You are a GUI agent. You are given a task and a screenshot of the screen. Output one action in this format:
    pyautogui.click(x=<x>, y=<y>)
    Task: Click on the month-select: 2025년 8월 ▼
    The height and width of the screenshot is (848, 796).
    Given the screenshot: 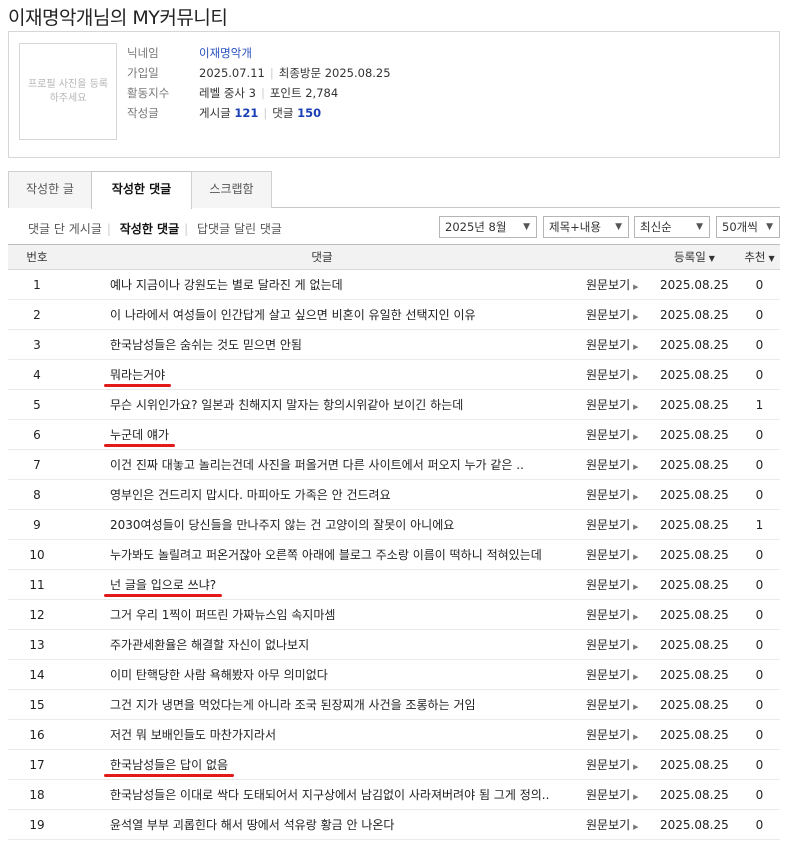 What is the action you would take?
    pyautogui.click(x=488, y=227)
    